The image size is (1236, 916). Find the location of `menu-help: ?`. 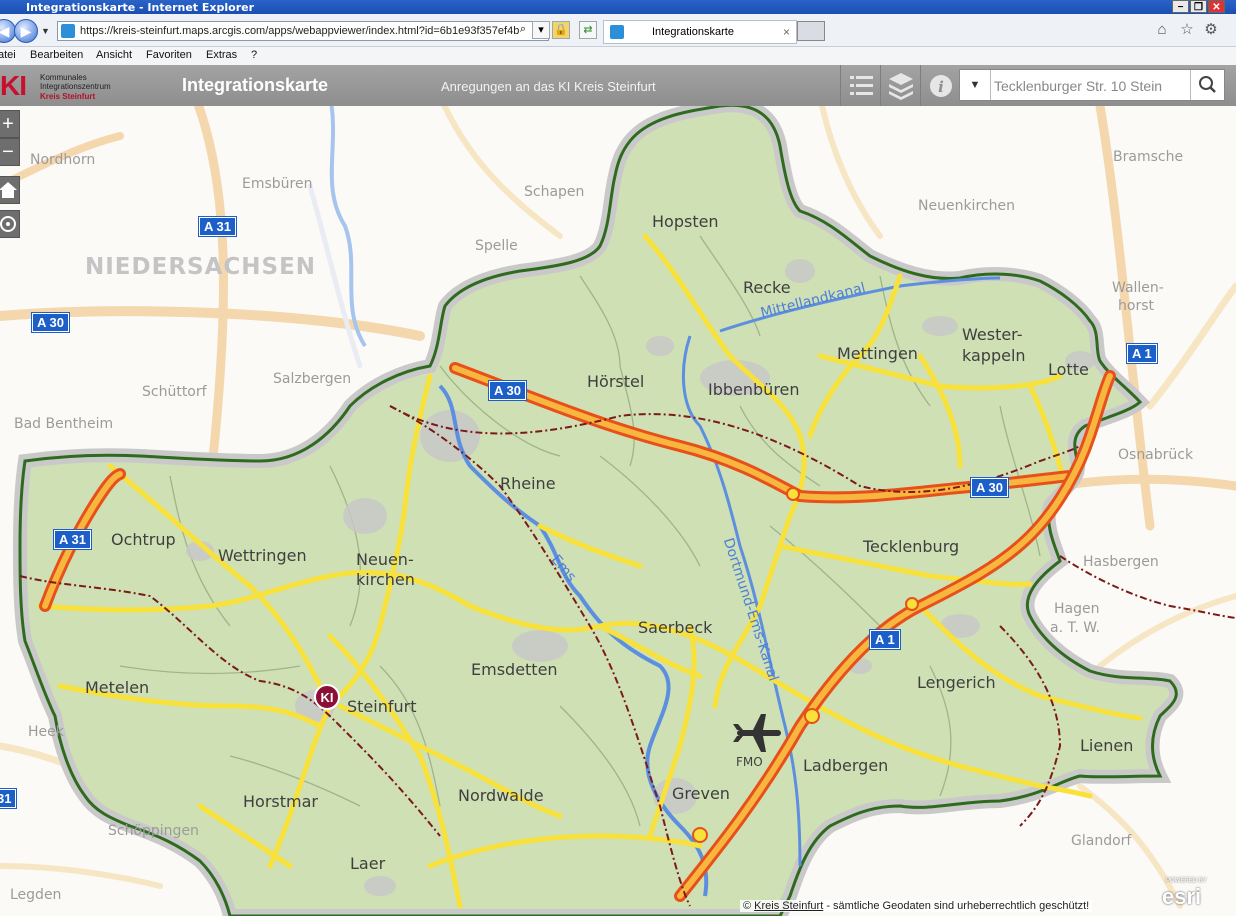

menu-help: ? is located at coordinates (254, 55).